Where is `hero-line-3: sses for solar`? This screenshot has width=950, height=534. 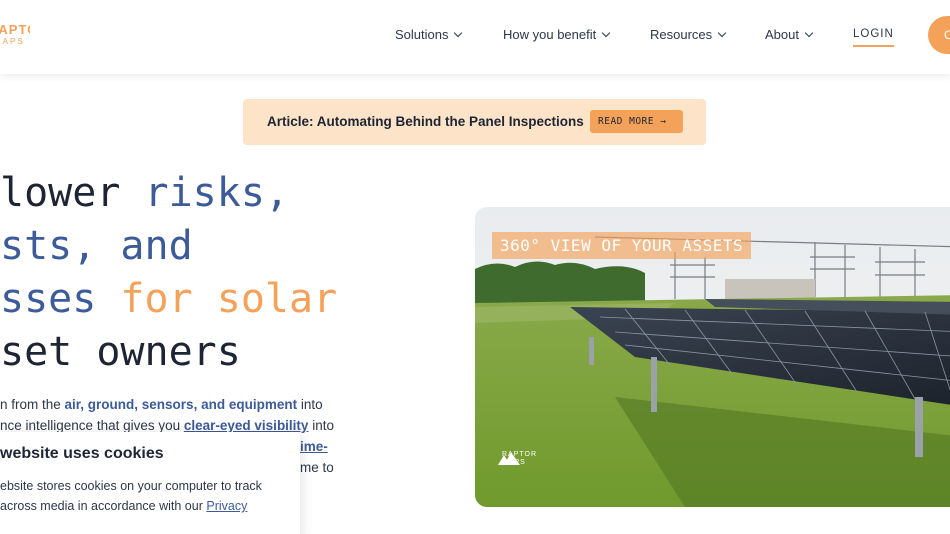 hero-line-3: sses for solar is located at coordinates (168, 299).